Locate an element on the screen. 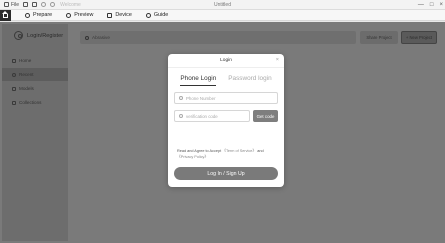 This screenshot has width=445, height=243. sidebar-item-label: Collections is located at coordinates (30, 102).